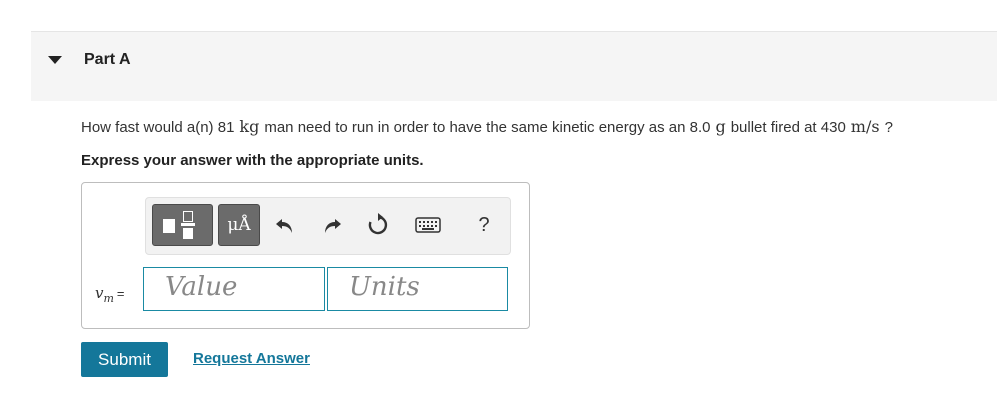 The image size is (997, 401). I want to click on math-toolbar: μÅ ?, so click(328, 226).